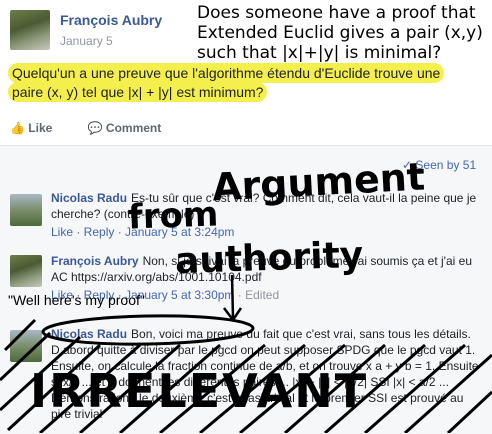  I want to click on like-button: 👍 Like, so click(39, 128).